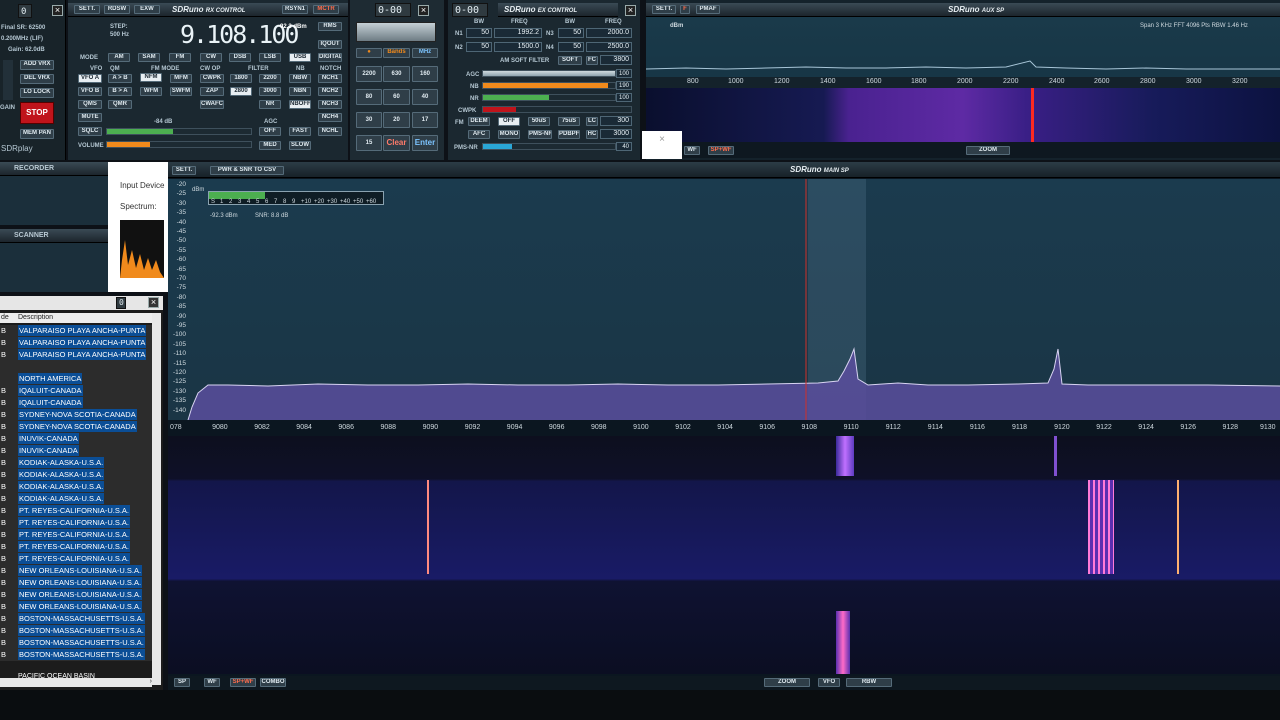 The width and height of the screenshot is (1280, 720). What do you see at coordinates (90, 117) in the screenshot?
I see `mute-button: MUTE` at bounding box center [90, 117].